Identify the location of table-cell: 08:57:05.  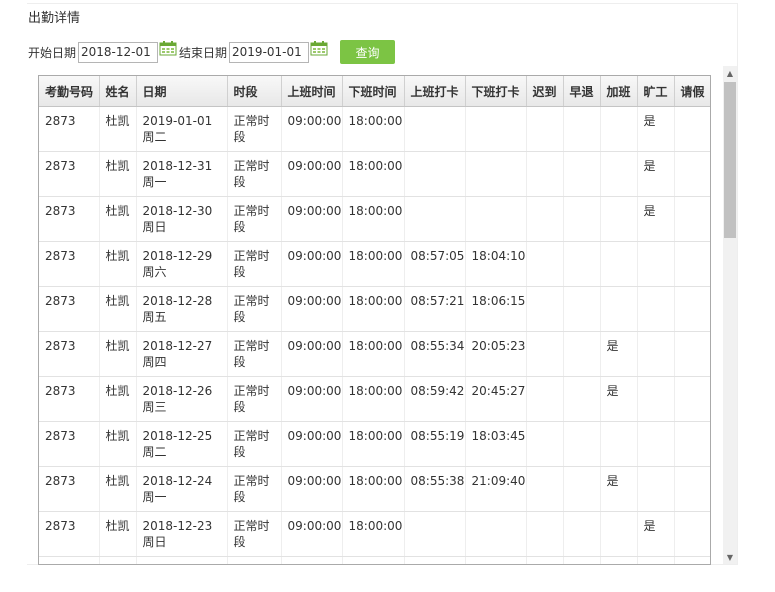
(435, 264).